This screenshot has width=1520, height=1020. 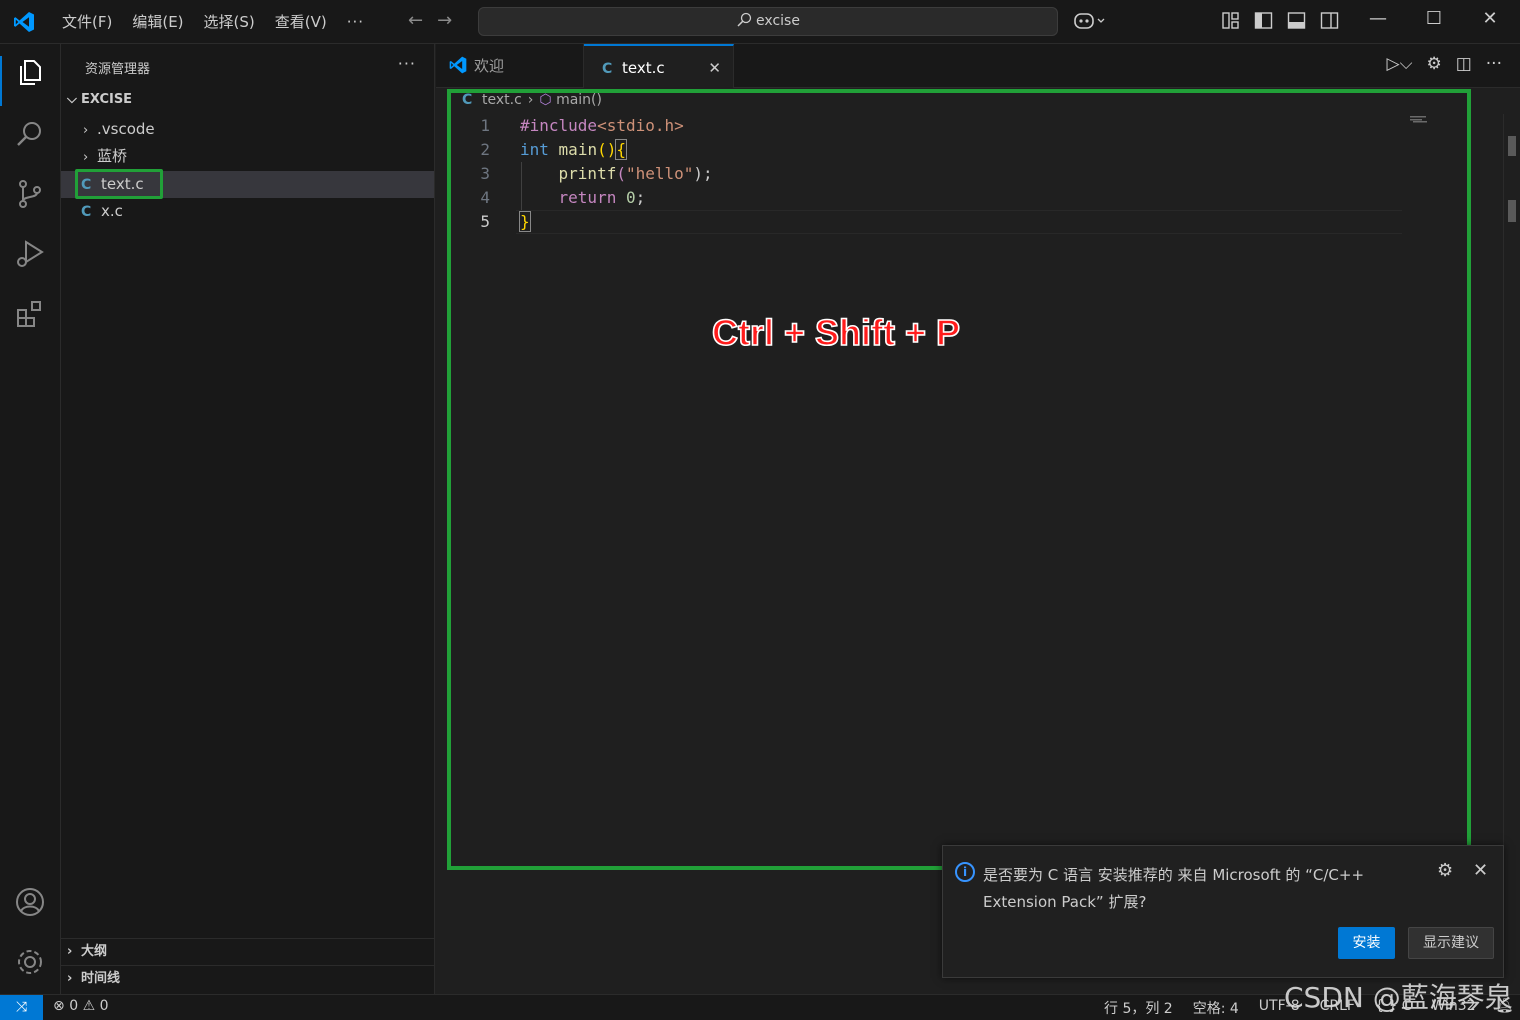 What do you see at coordinates (836, 332) in the screenshot?
I see `shortcut-annotation: Ctrl + Shift + P` at bounding box center [836, 332].